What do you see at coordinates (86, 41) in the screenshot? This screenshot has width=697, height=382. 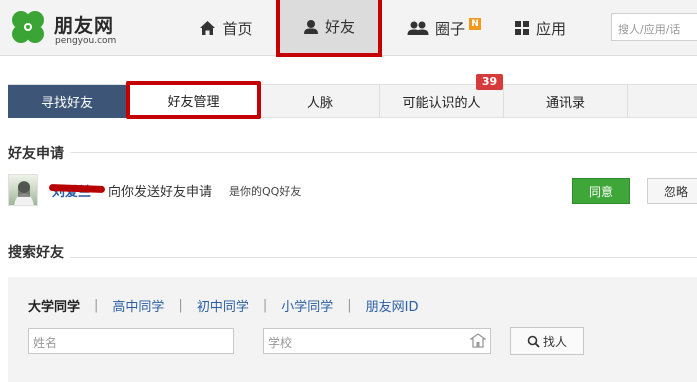 I see `brand-domain: pengyou.com` at bounding box center [86, 41].